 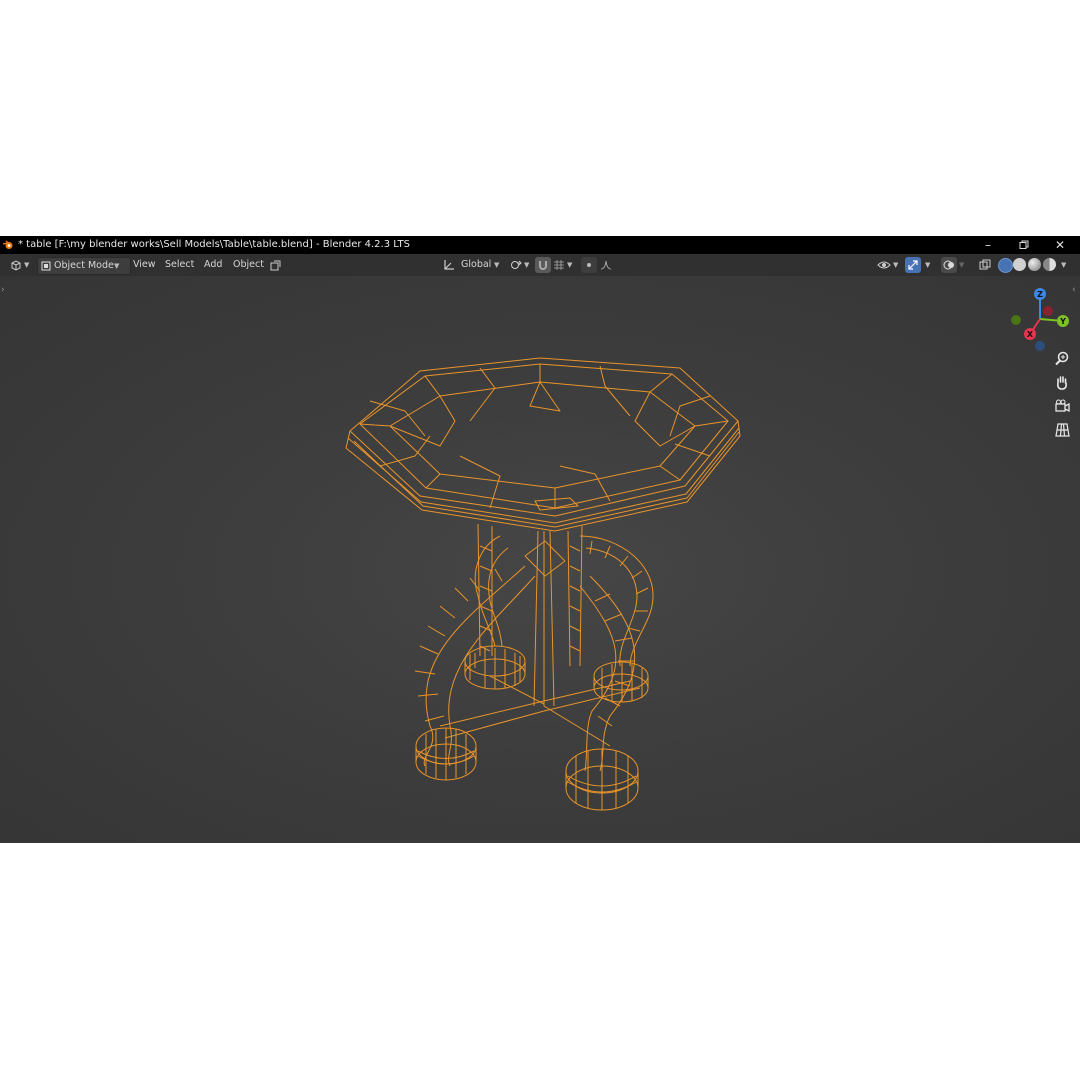 I want to click on negative-z-axis-icon, so click(x=1040, y=346).